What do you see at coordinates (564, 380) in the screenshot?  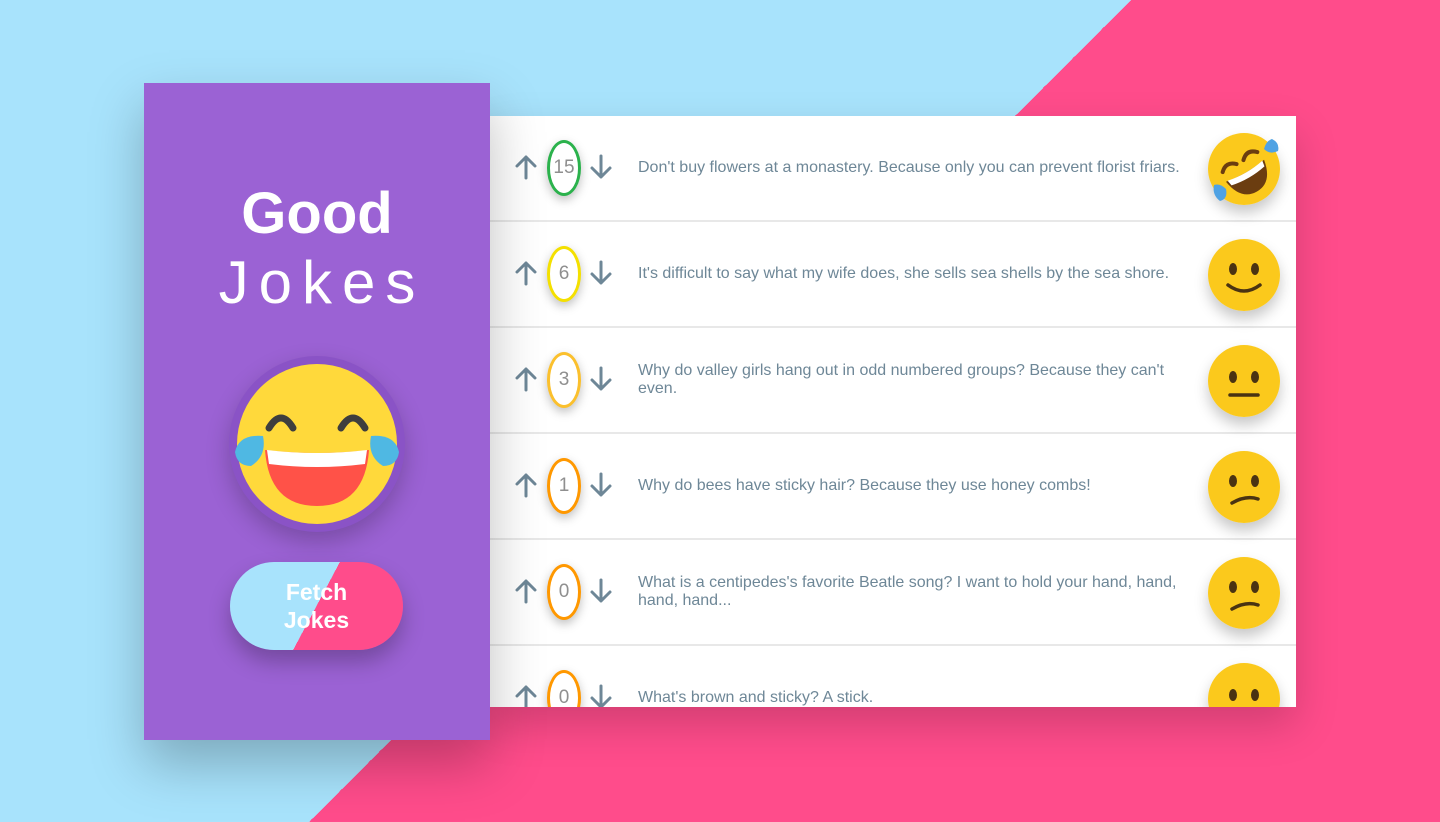 I see `score-badge: 3` at bounding box center [564, 380].